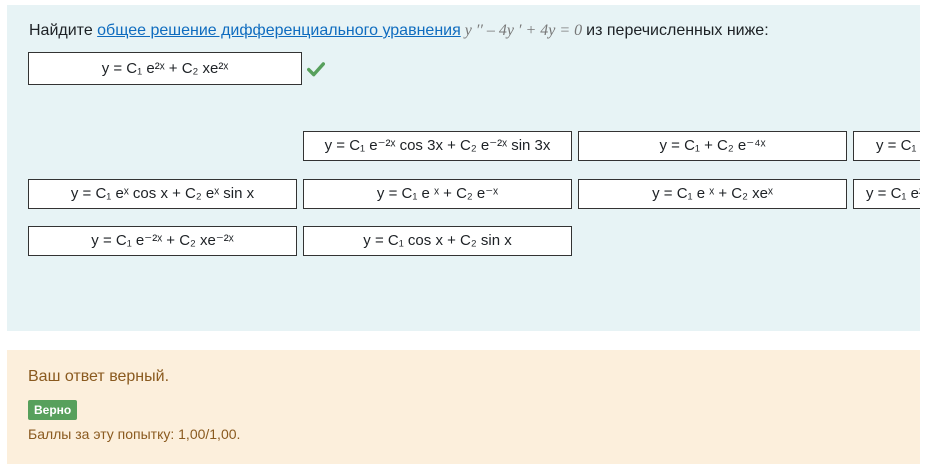 Image resolution: width=930 pixels, height=472 pixels. I want to click on status-badge: Верно, so click(53, 410).